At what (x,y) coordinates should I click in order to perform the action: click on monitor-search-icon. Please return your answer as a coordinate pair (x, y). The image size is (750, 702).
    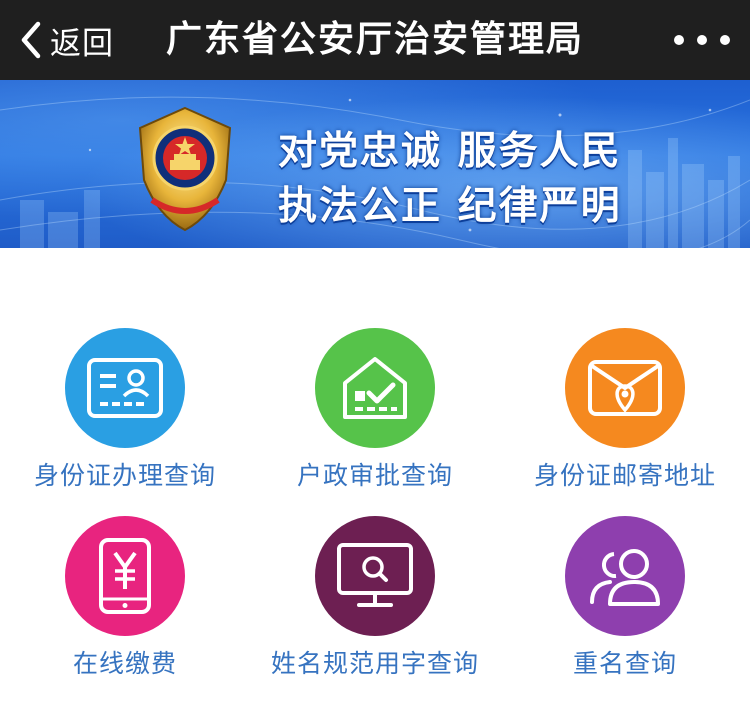
    Looking at the image, I should click on (375, 575).